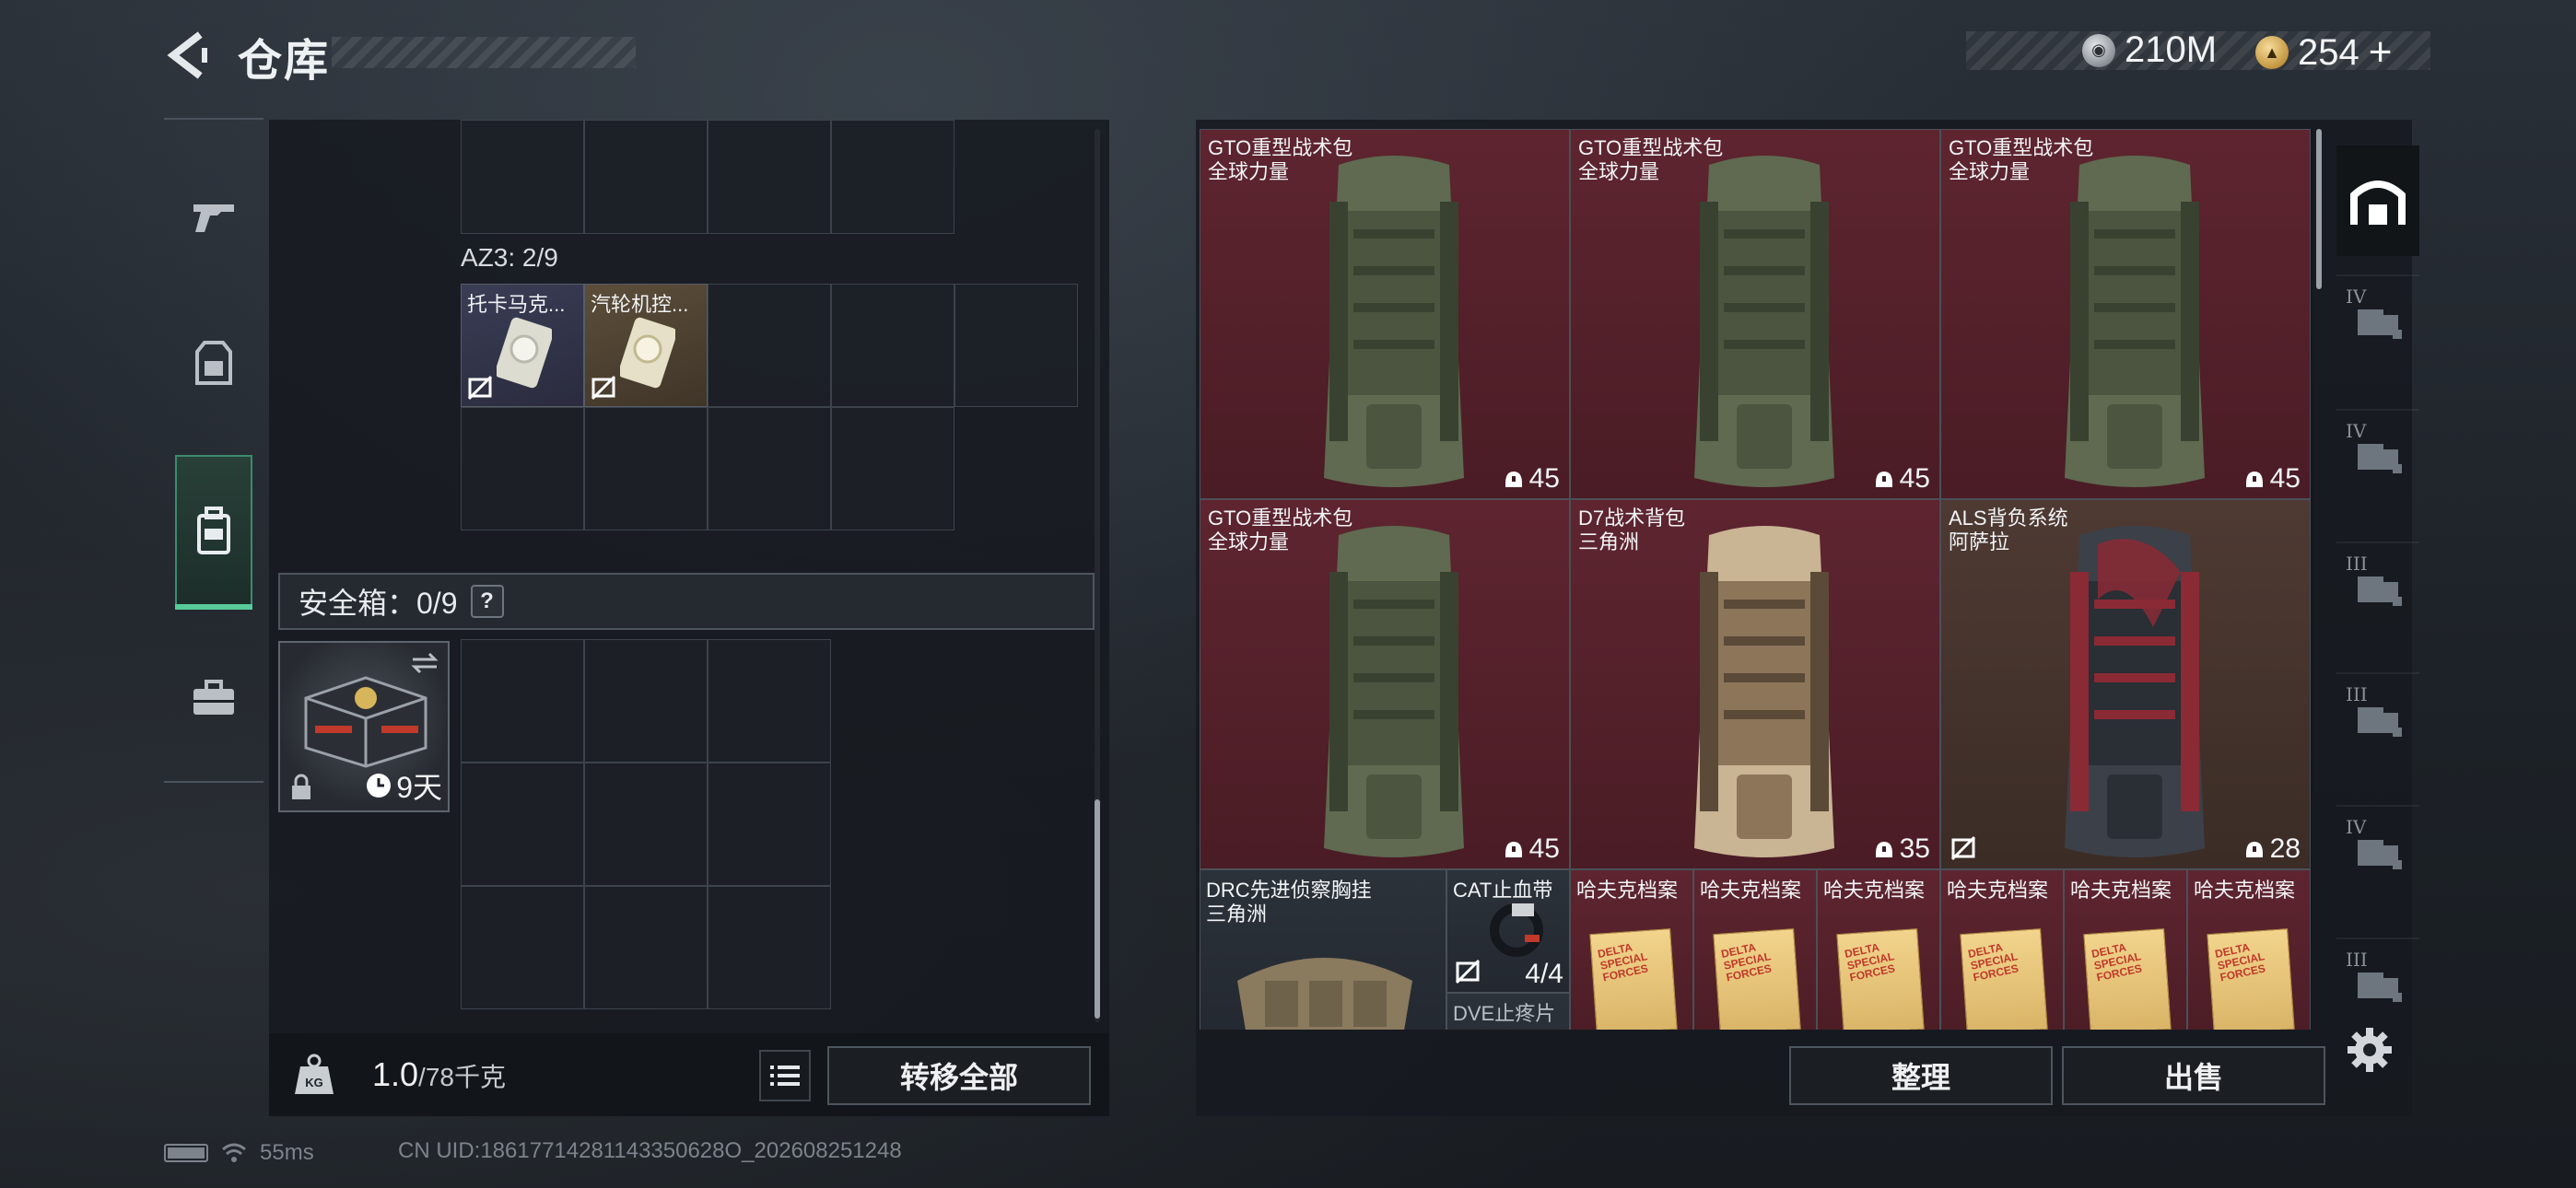 This screenshot has height=1188, width=2576. I want to click on tab-weapons, so click(213, 215).